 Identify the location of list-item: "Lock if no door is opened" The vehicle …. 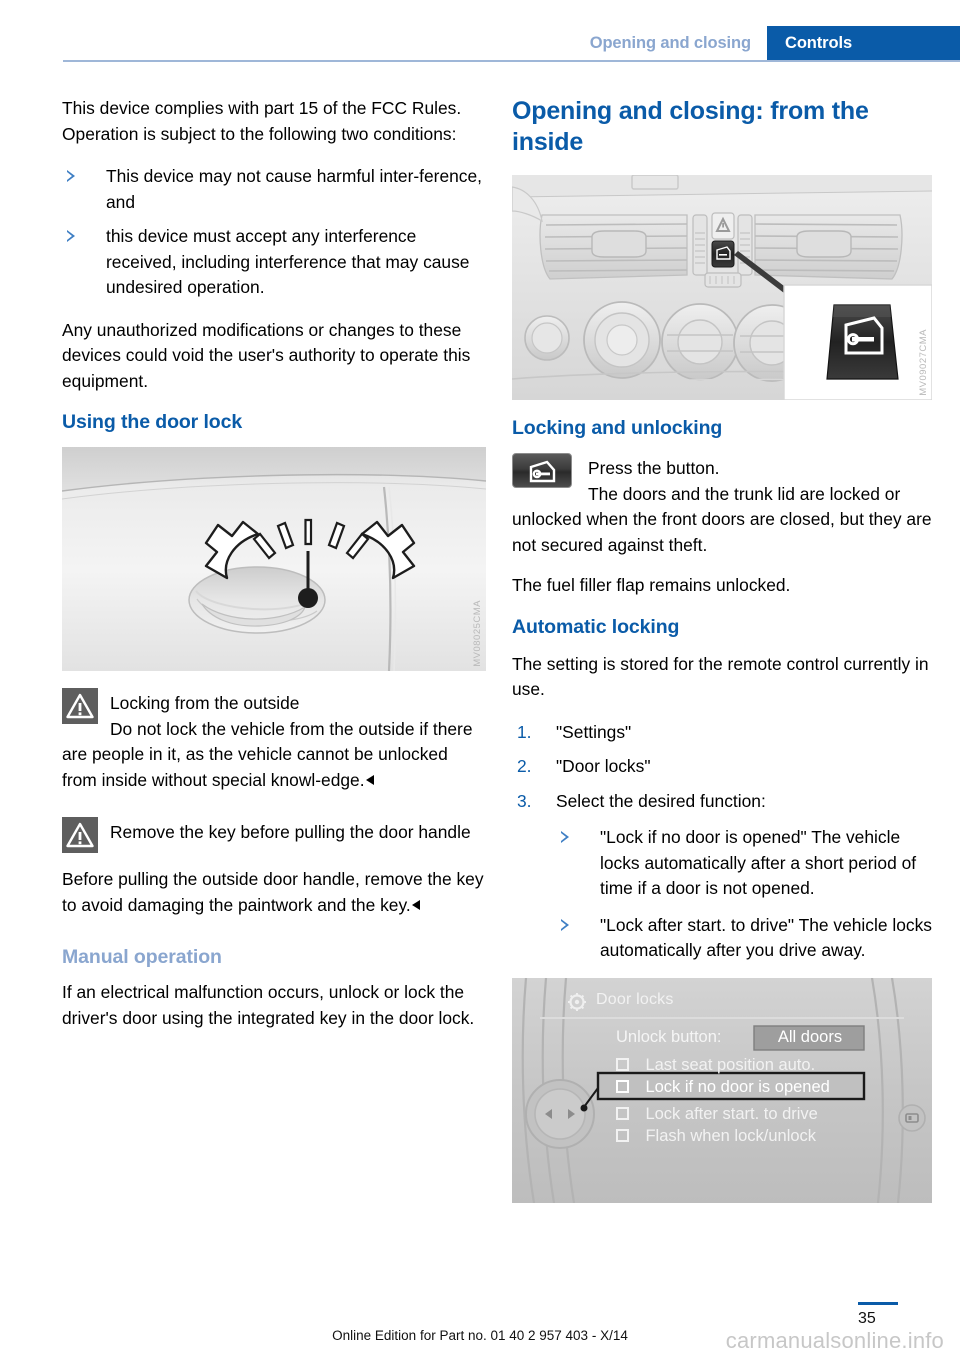
(744, 863).